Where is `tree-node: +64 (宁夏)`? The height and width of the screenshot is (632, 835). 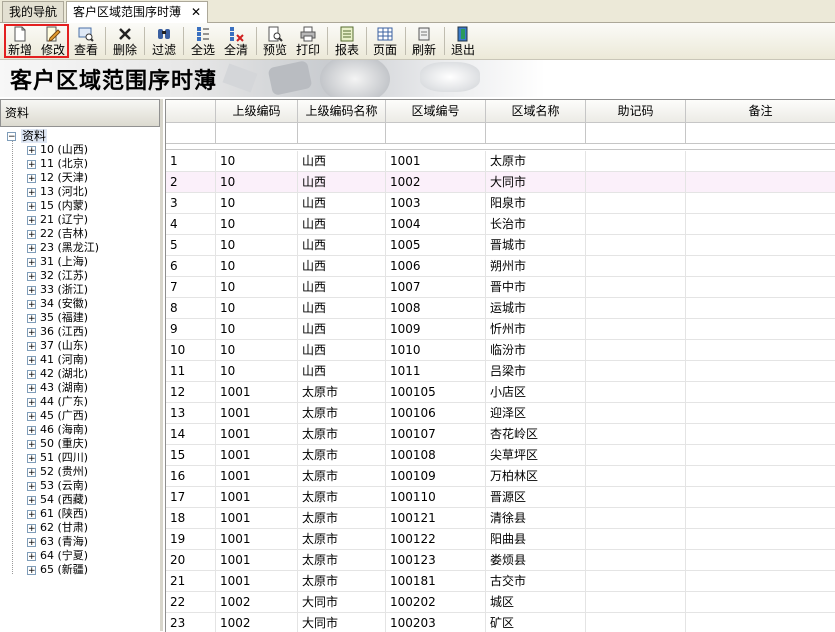 tree-node: +64 (宁夏) is located at coordinates (57, 556).